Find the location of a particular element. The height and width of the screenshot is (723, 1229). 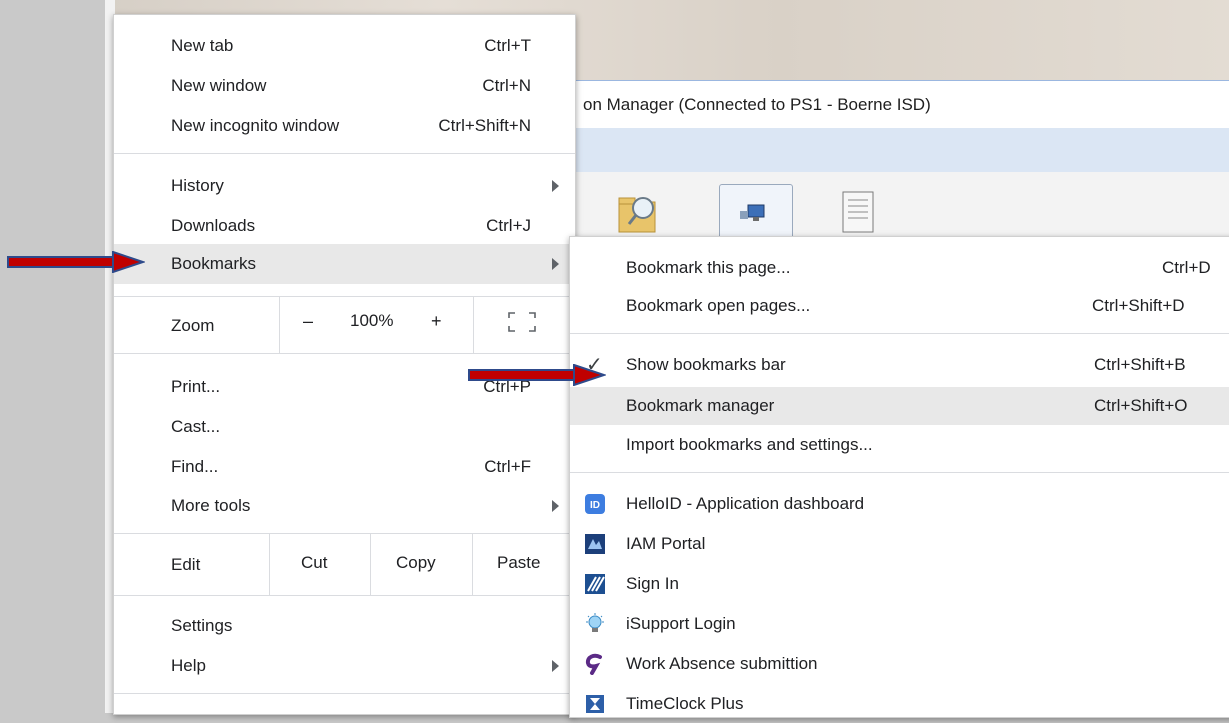

fullscreen-icon is located at coordinates (522, 322).